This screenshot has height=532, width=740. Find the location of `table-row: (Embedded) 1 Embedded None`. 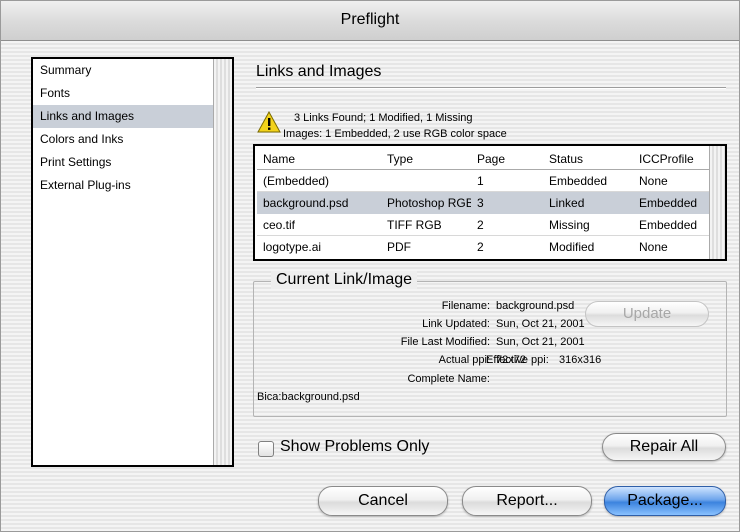

table-row: (Embedded) 1 Embedded None is located at coordinates (483, 181).